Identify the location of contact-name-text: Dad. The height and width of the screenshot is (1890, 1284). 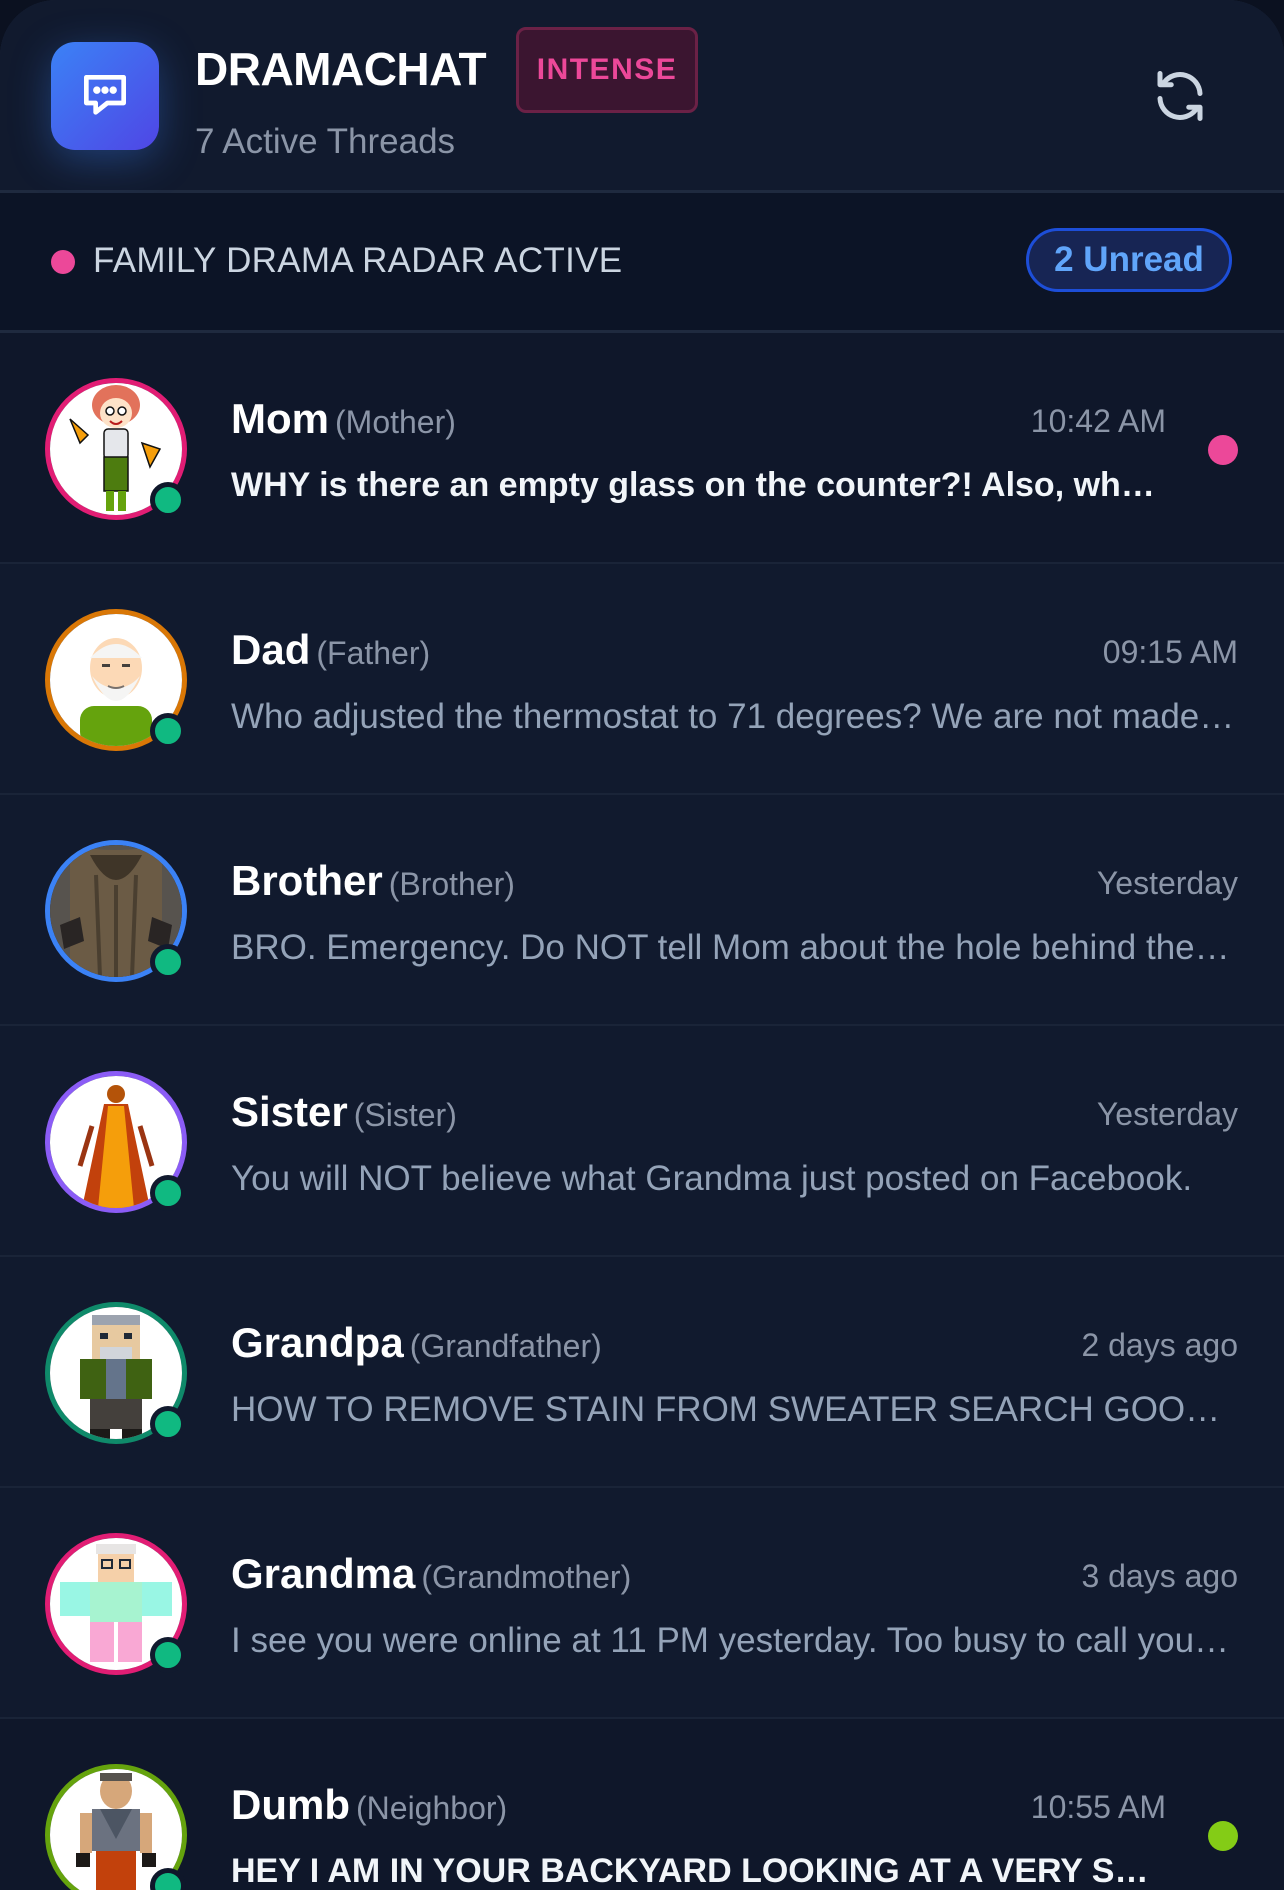
(271, 649).